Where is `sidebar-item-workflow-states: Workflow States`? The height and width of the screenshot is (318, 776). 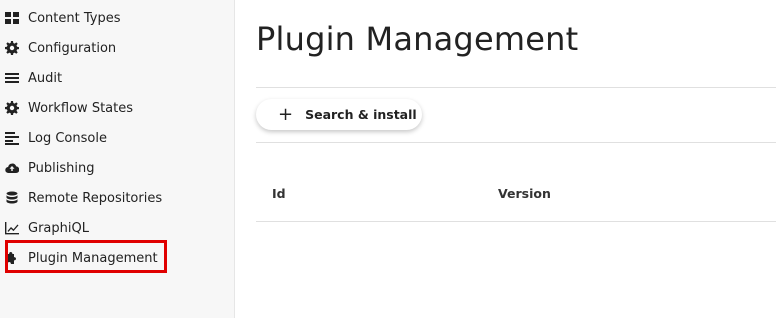 sidebar-item-workflow-states: Workflow States is located at coordinates (116, 108).